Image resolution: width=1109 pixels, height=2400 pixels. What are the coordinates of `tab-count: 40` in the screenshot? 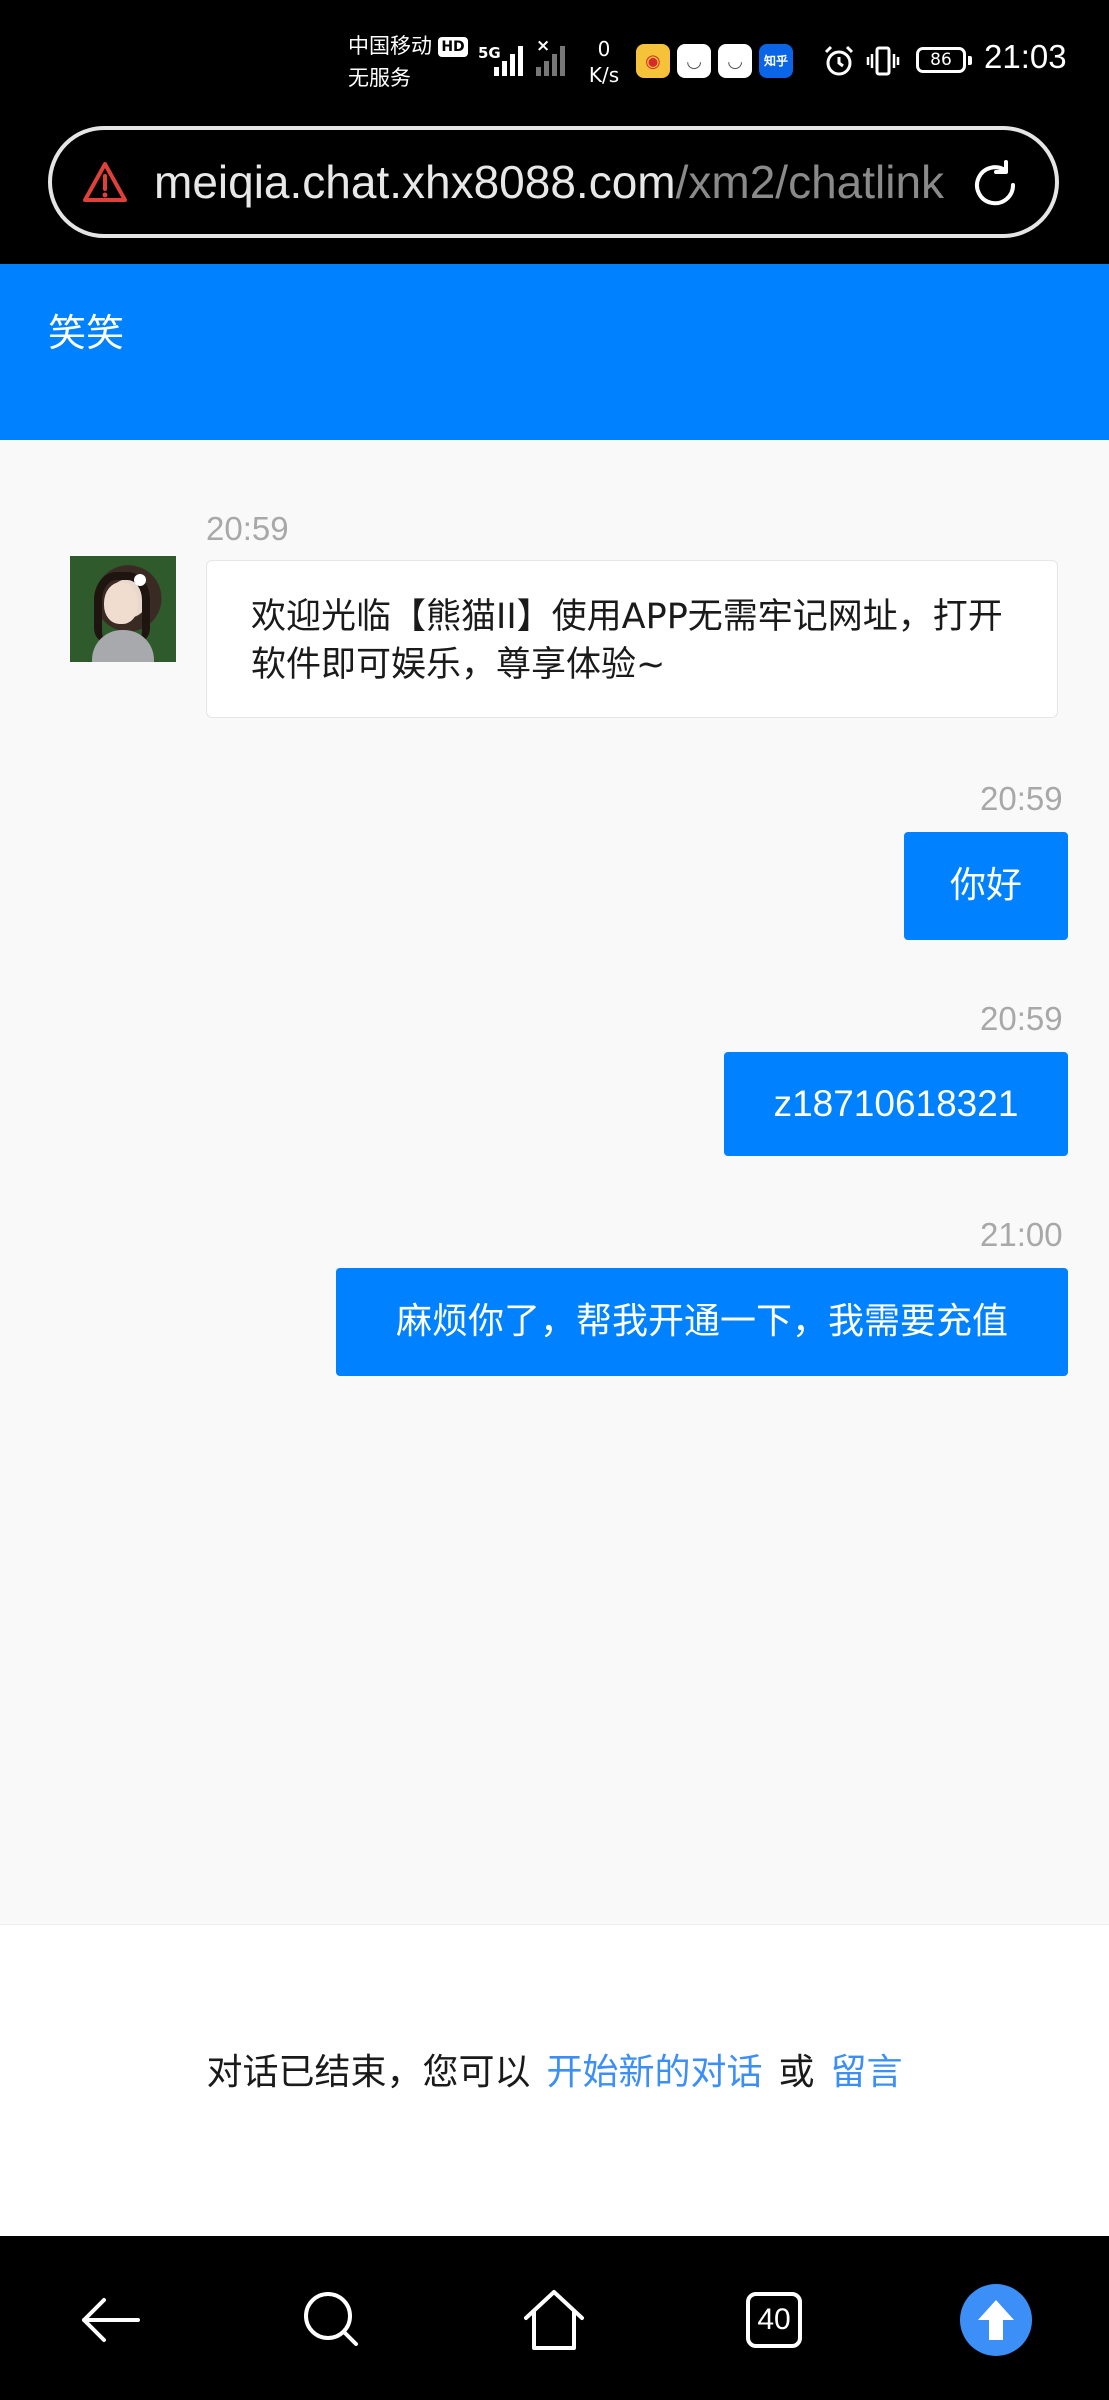 It's located at (774, 2320).